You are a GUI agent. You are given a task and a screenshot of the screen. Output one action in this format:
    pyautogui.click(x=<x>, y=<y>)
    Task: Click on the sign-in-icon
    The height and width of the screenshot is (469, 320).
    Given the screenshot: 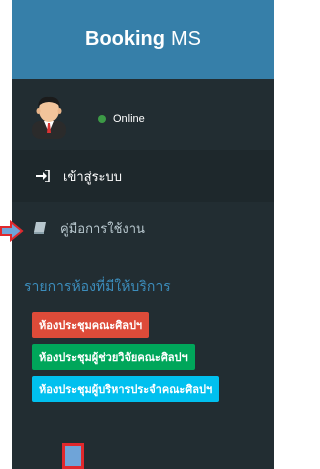 What is the action you would take?
    pyautogui.click(x=43, y=176)
    